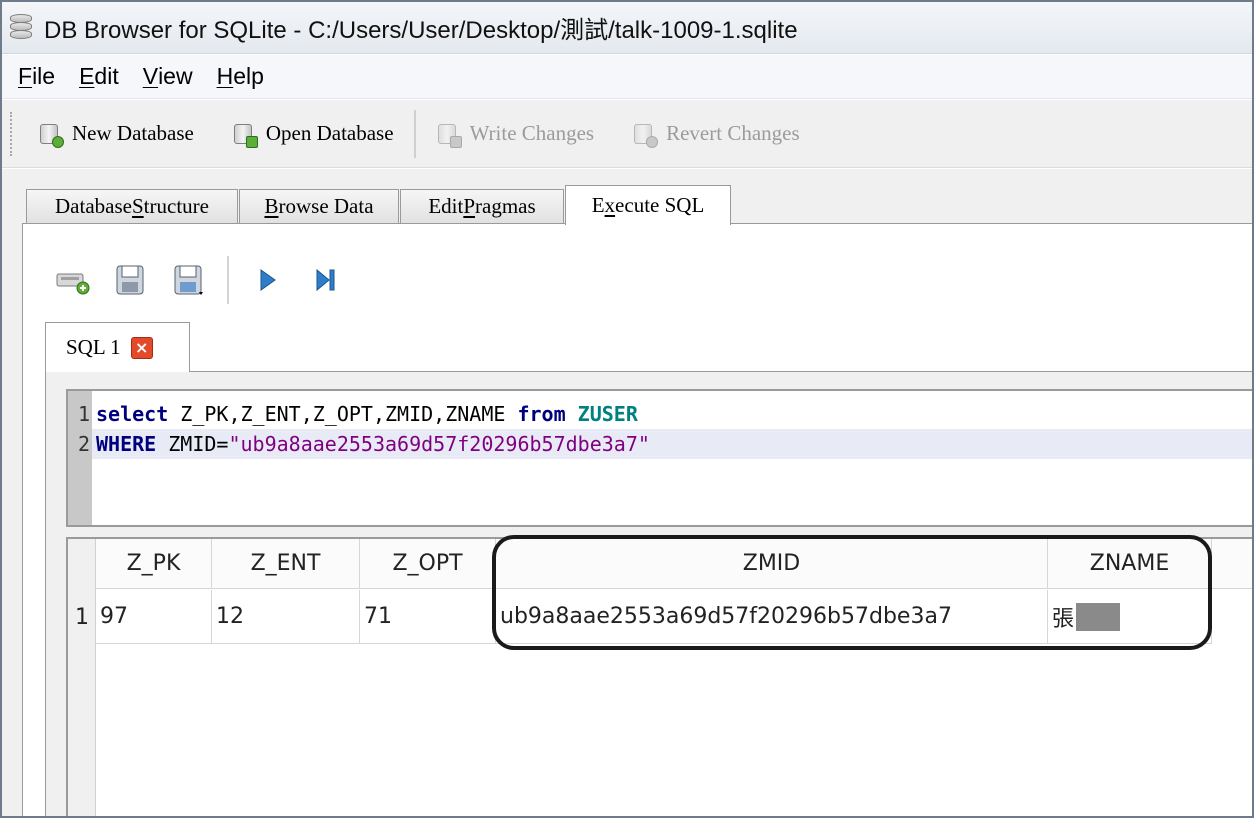 This screenshot has width=1254, height=818. I want to click on column-header-z-ent: Z_ENT, so click(286, 564).